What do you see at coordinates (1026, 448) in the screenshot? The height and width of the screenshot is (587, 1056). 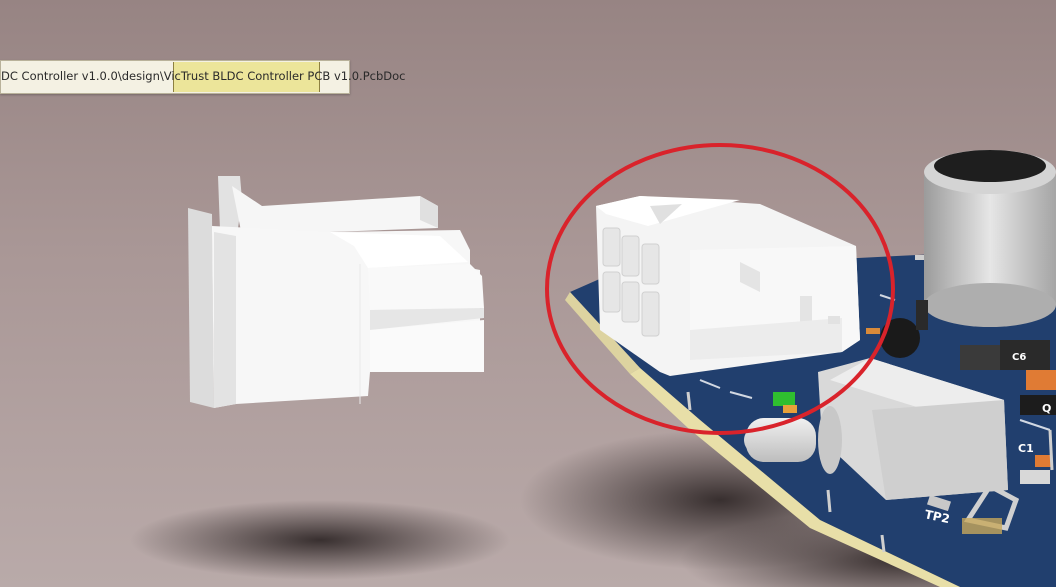 I see `silk-c-label: C1` at bounding box center [1026, 448].